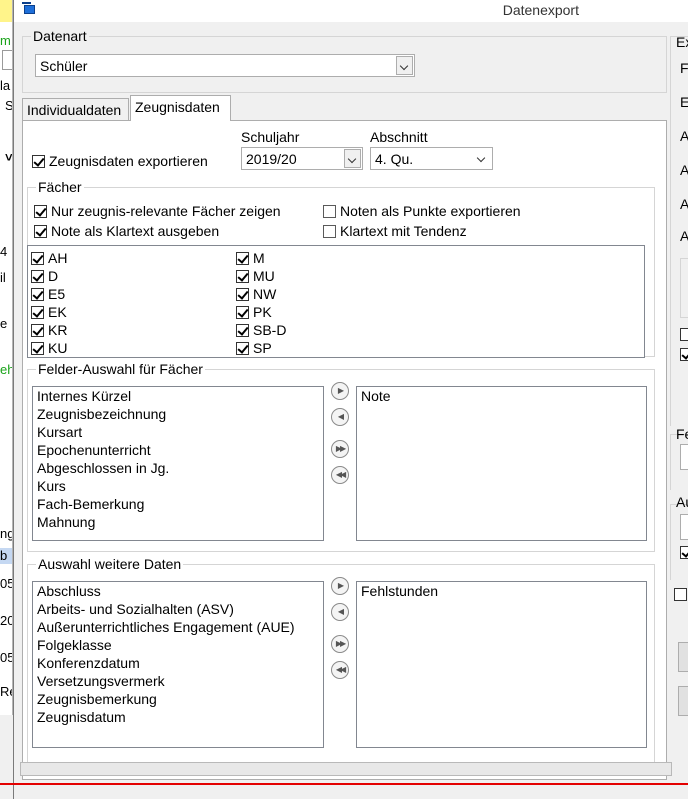  I want to click on list-item: Versetzungsvermerk, so click(178, 681).